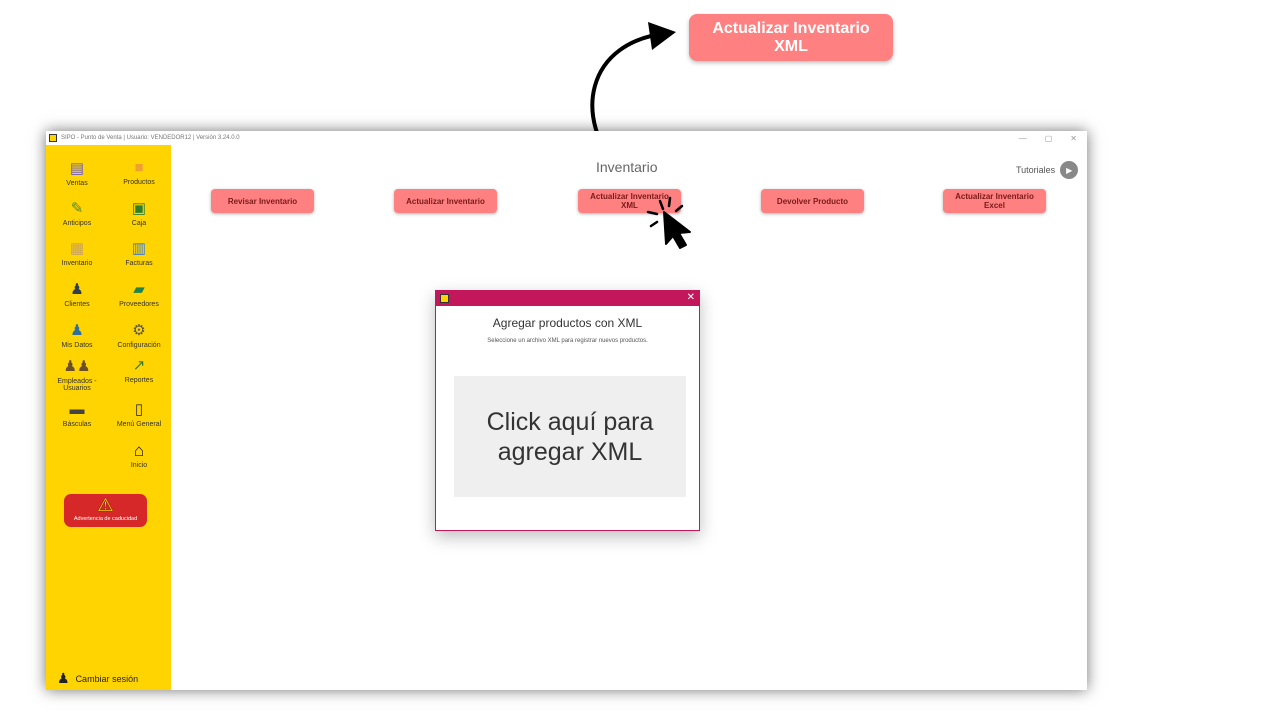  Describe the element at coordinates (812, 201) in the screenshot. I see `return-product-button: Devolver Producto` at that location.